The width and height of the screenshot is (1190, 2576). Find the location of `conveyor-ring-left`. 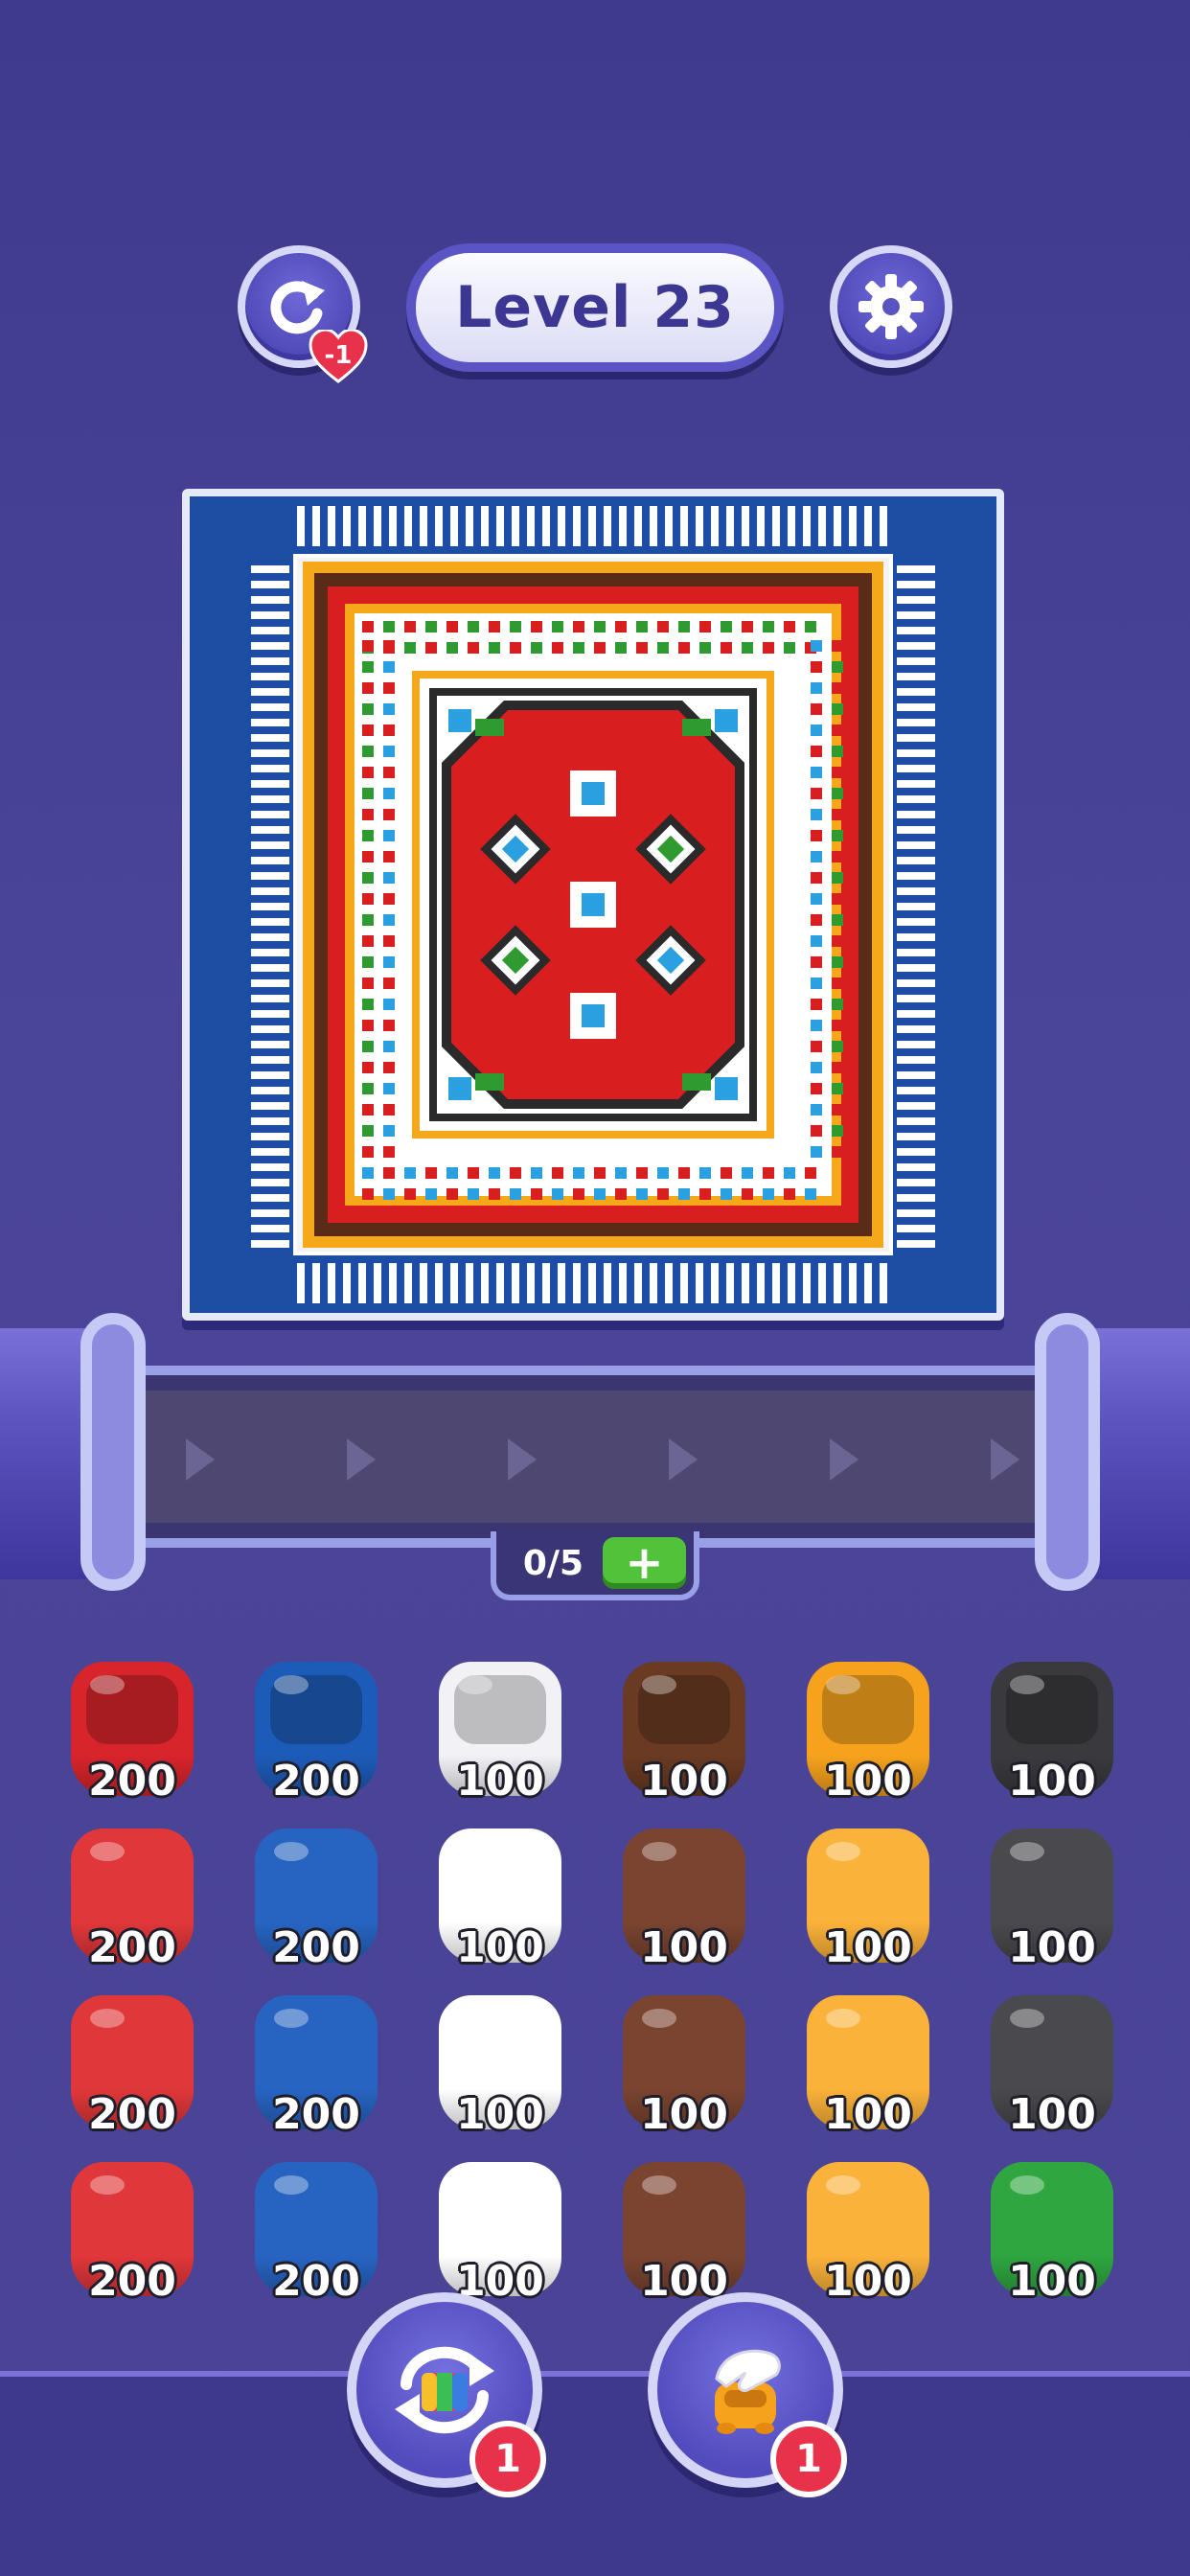

conveyor-ring-left is located at coordinates (113, 1452).